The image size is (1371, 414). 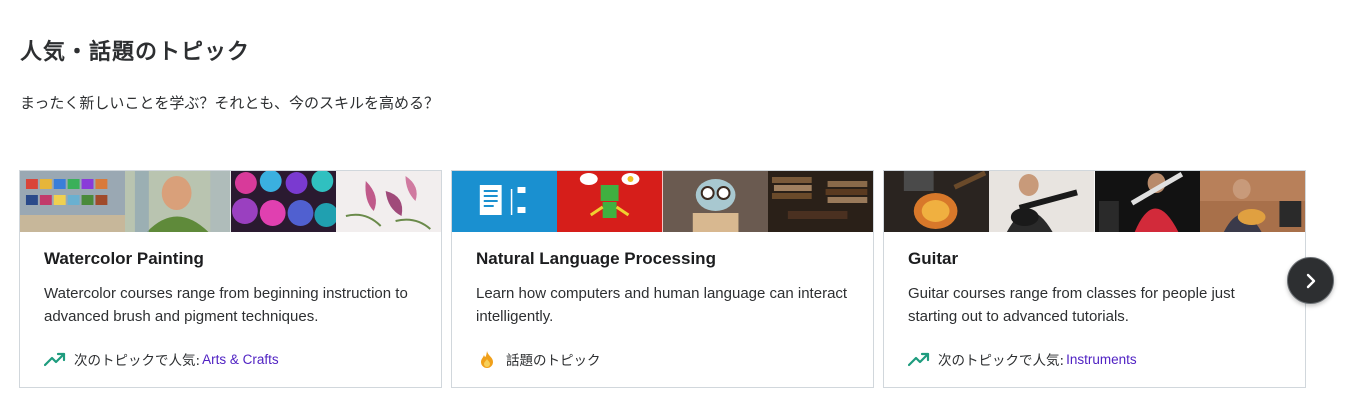 I want to click on card-footer: 次のトピックで人気: Arts & Crafts, so click(x=161, y=359).